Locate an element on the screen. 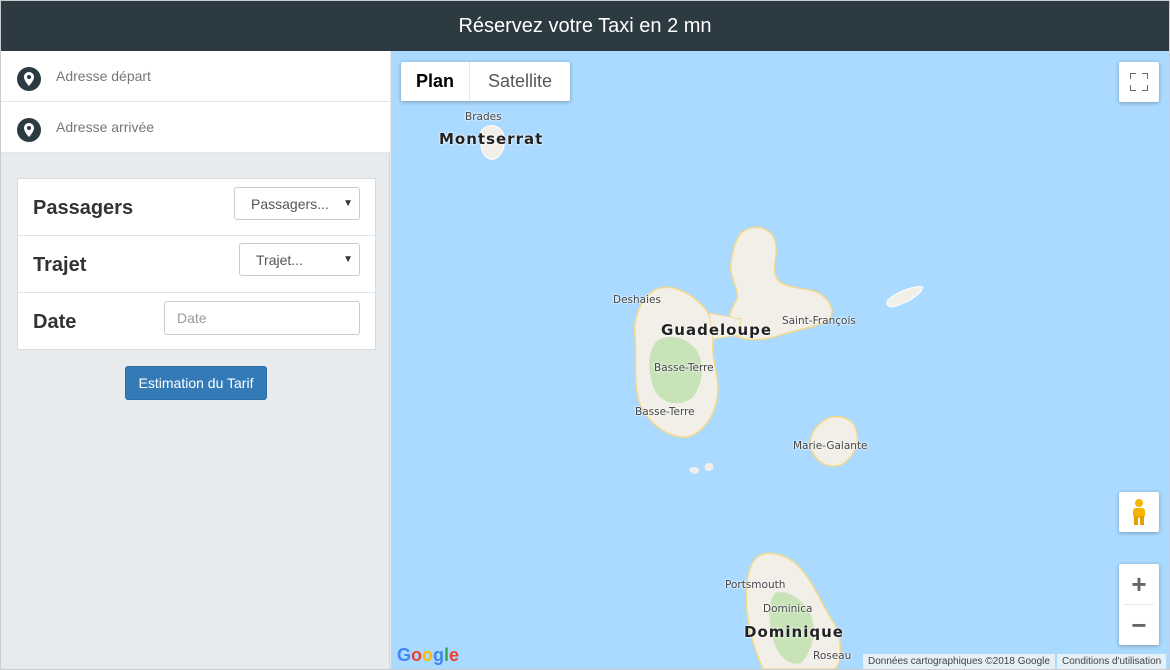 The width and height of the screenshot is (1170, 670). departure-address-field: Adresse départ is located at coordinates (195, 76).